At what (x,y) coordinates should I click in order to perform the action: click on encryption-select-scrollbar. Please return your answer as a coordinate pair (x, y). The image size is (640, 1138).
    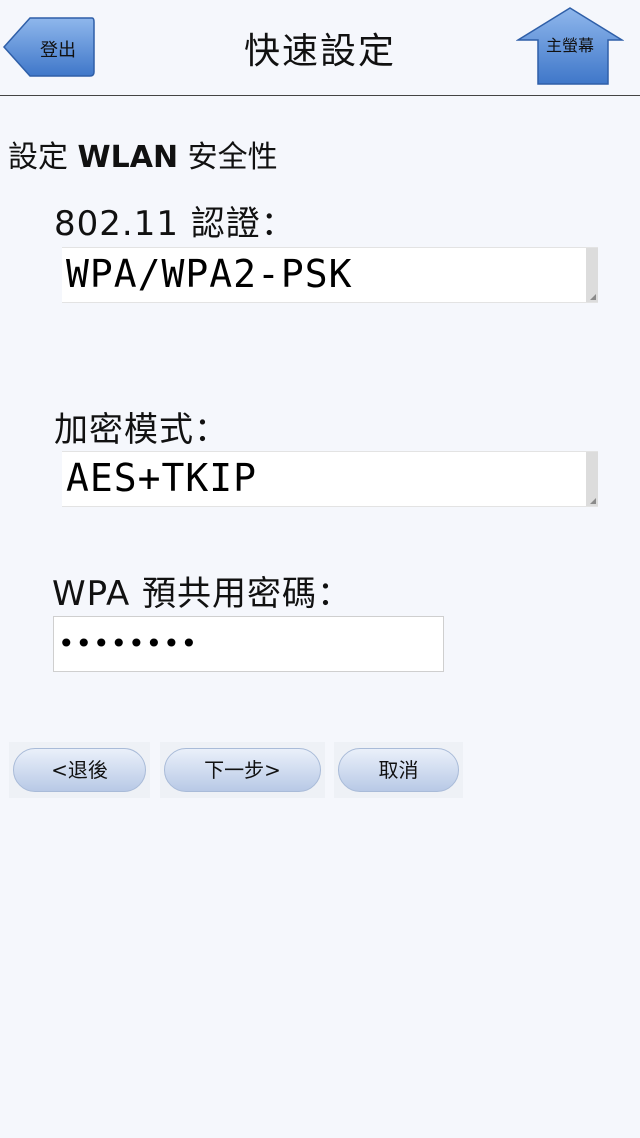
    Looking at the image, I should click on (592, 479).